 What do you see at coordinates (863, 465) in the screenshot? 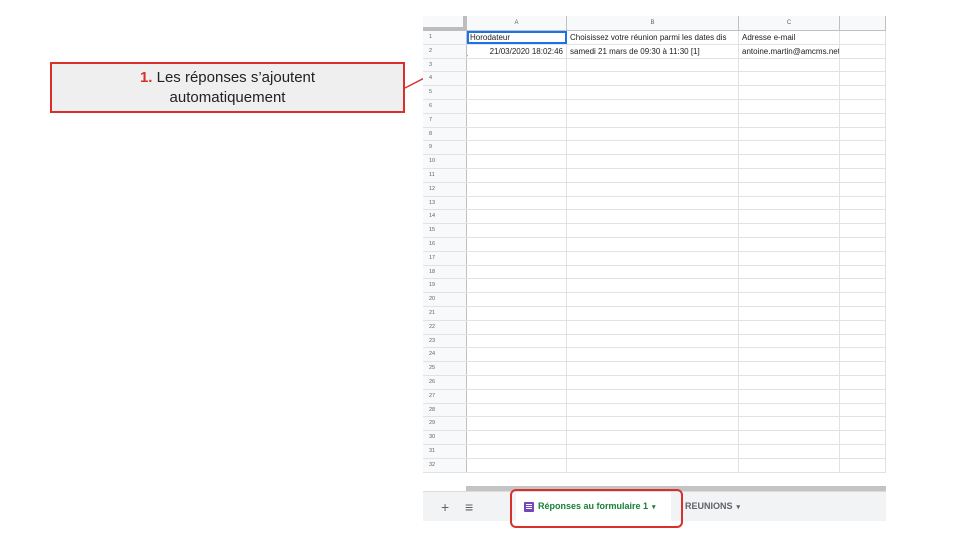
I see `cell-d32` at bounding box center [863, 465].